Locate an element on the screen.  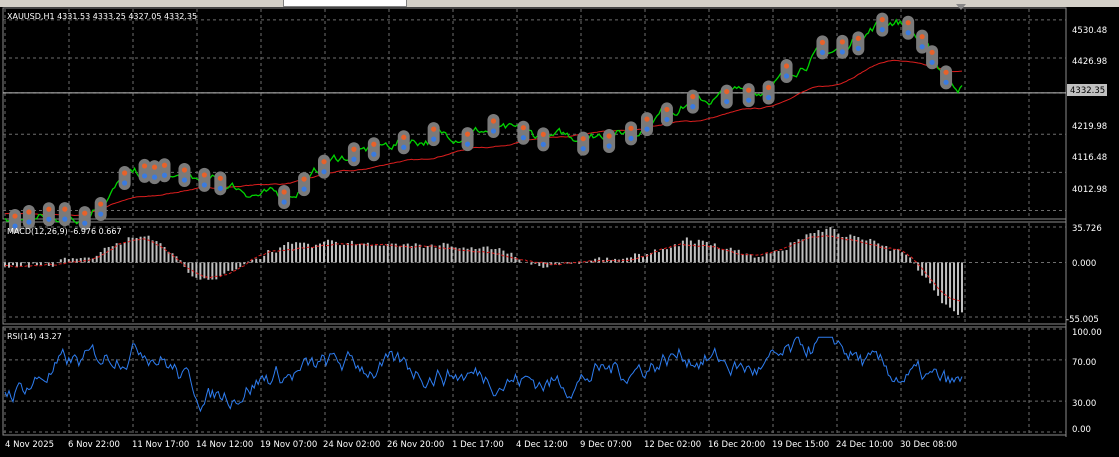
time-tick: 16 Dec 20:00 is located at coordinates (736, 445).